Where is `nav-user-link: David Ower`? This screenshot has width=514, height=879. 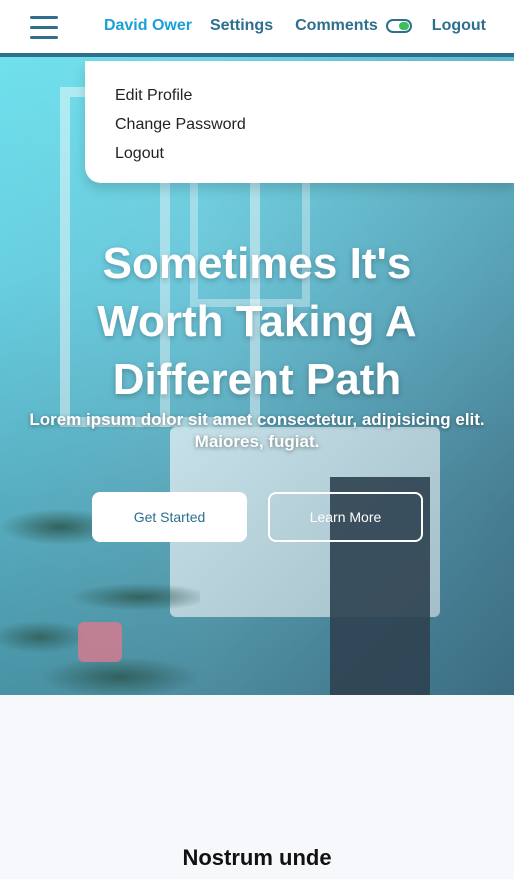 nav-user-link: David Ower is located at coordinates (148, 26).